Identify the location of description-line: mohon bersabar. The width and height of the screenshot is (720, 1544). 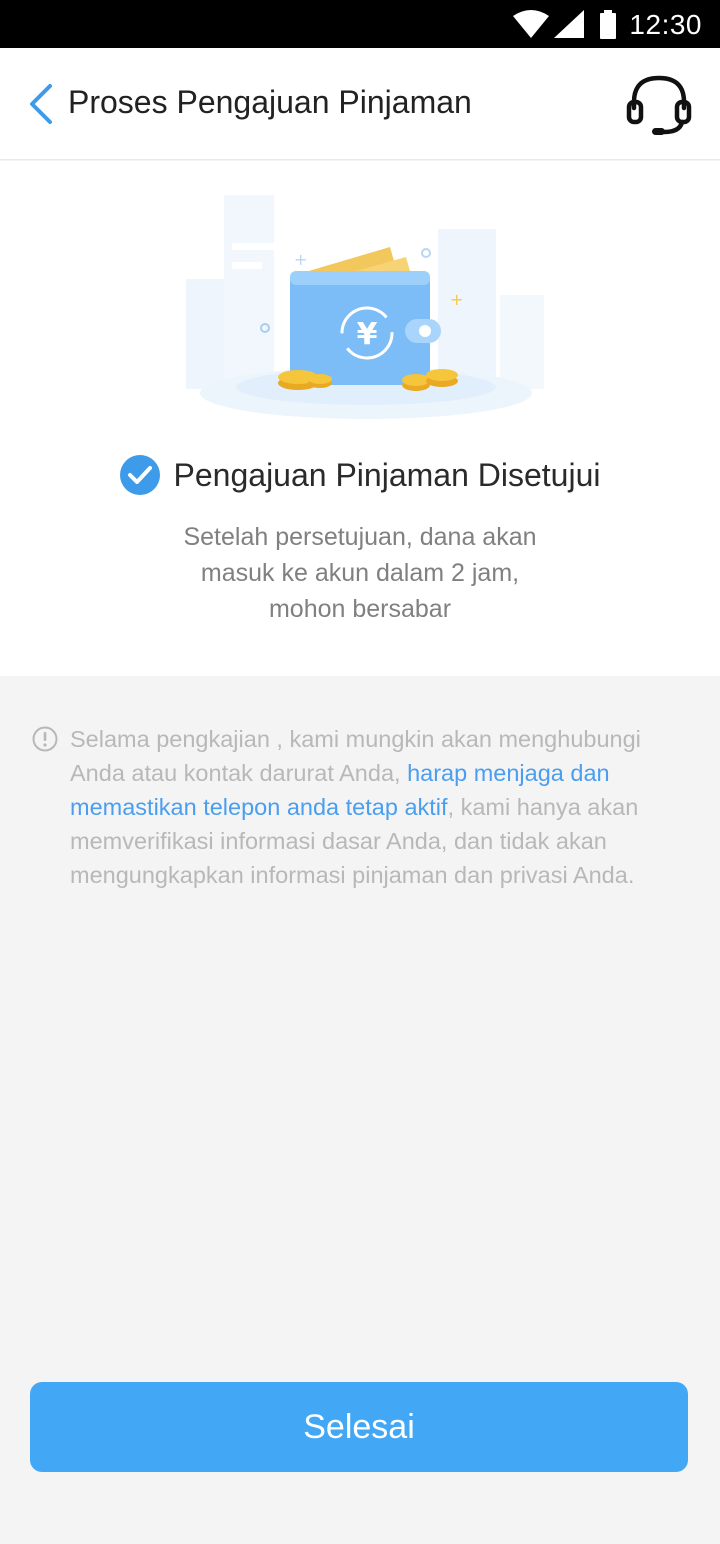
(360, 609).